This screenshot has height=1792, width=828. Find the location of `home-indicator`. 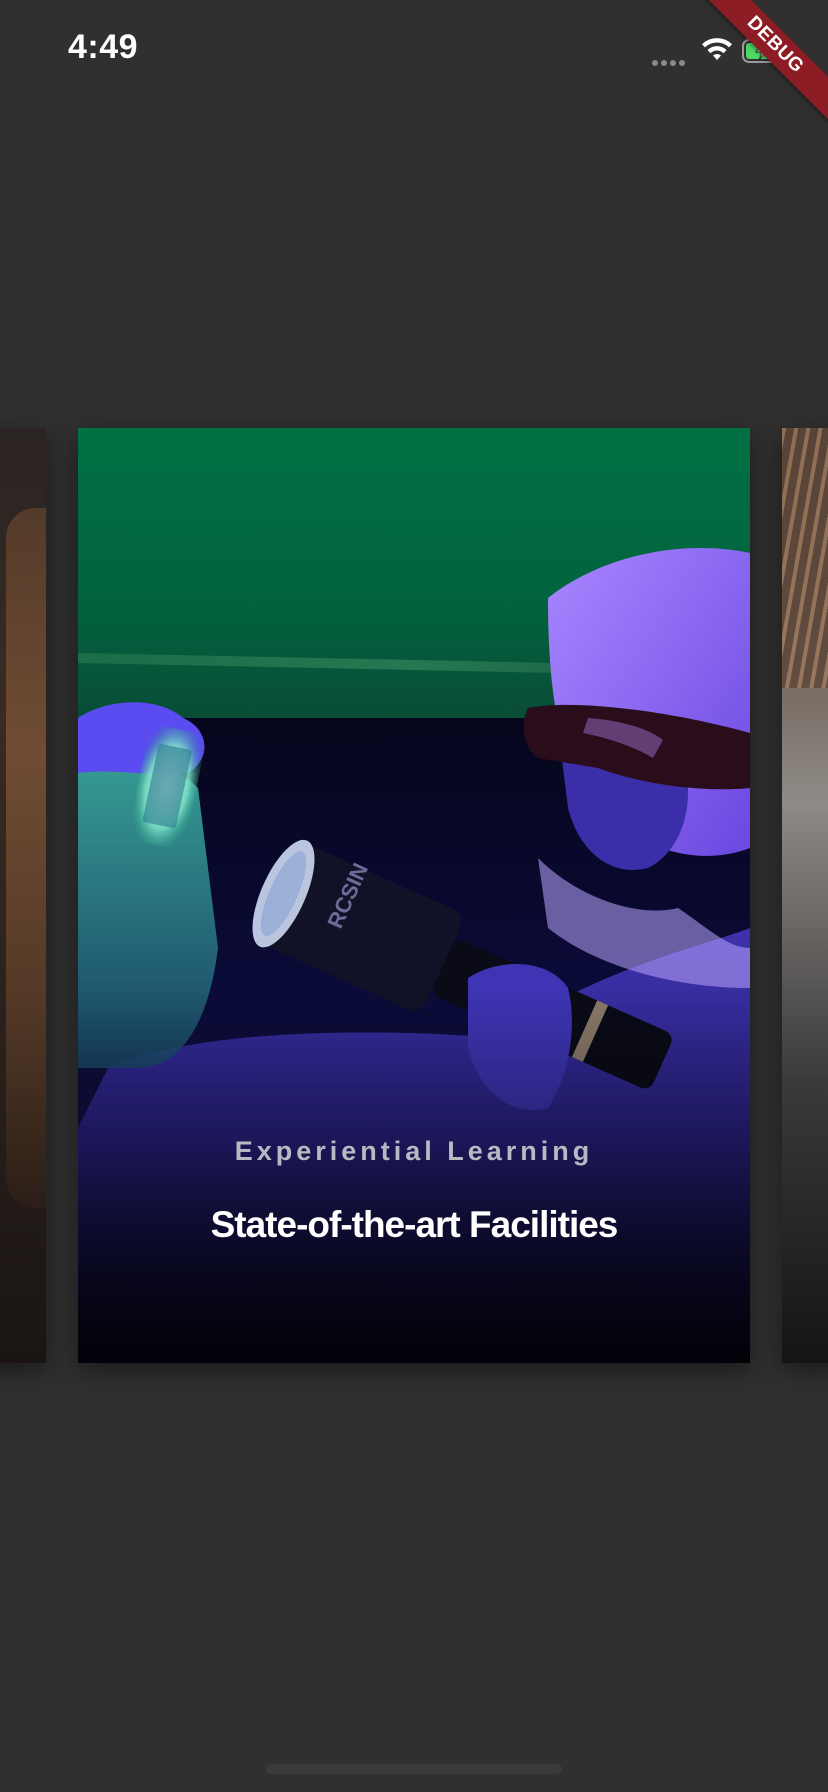

home-indicator is located at coordinates (414, 1769).